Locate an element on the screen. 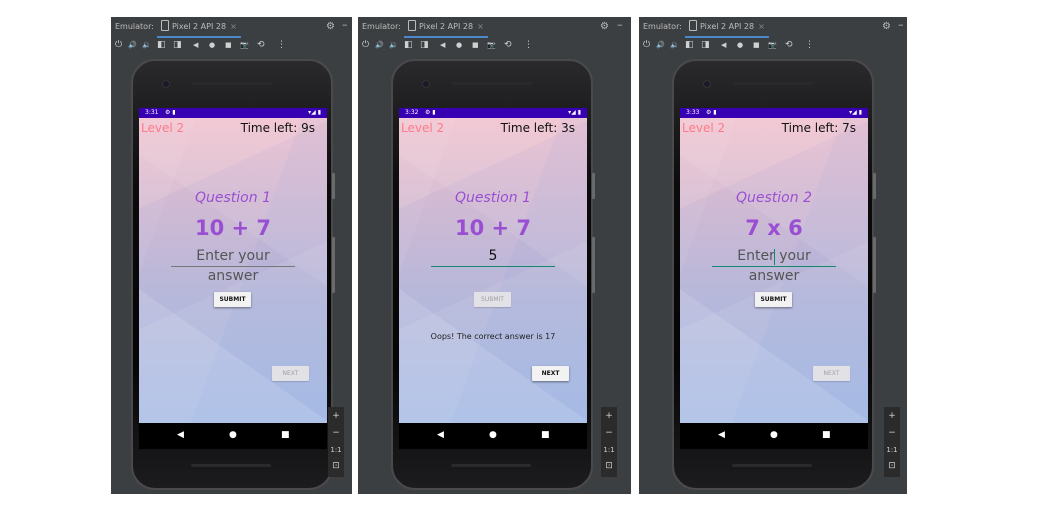  camera is located at coordinates (166, 84).